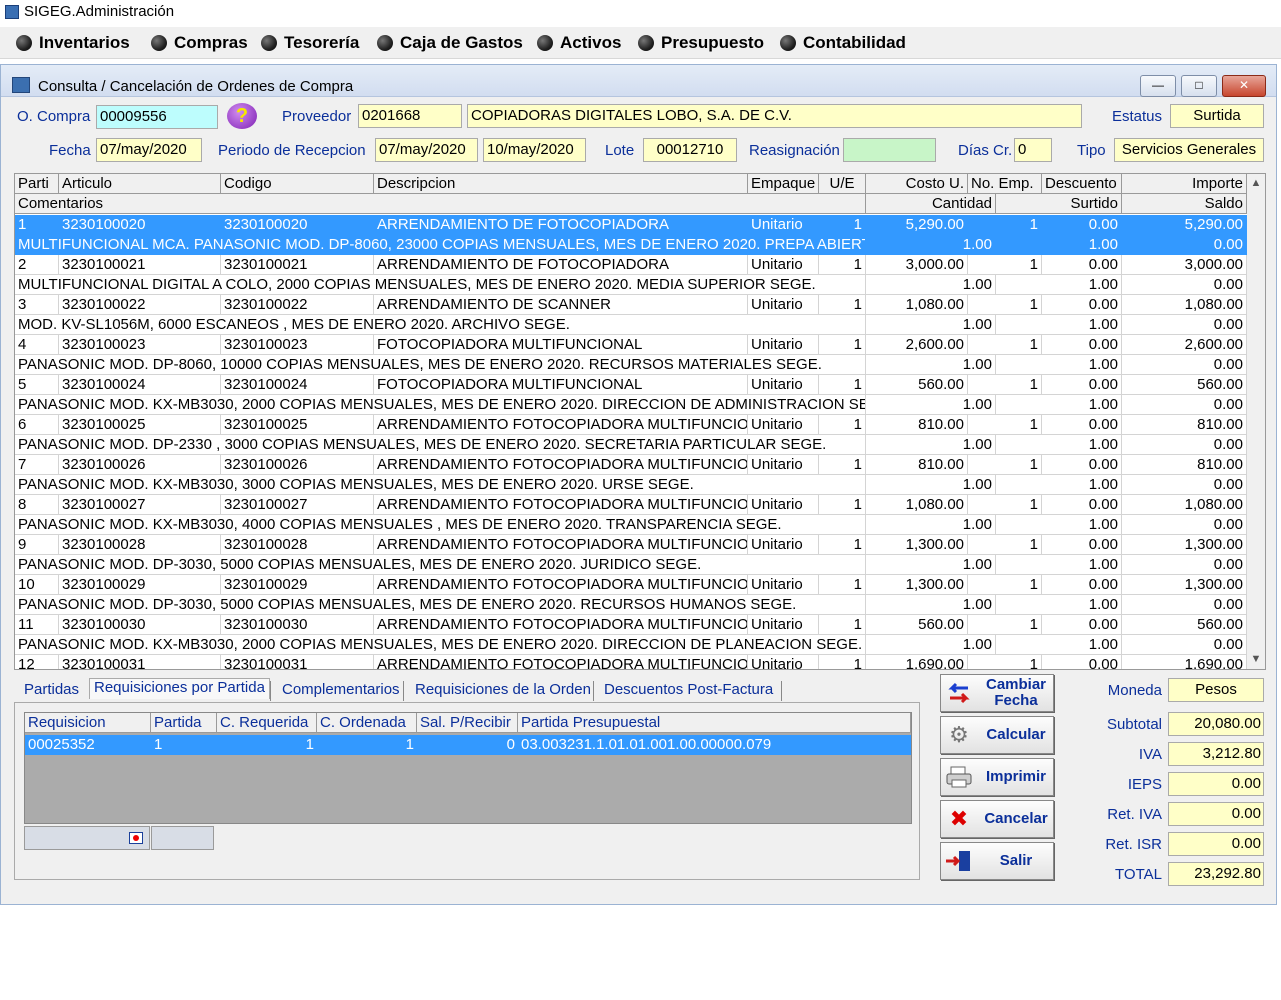 The height and width of the screenshot is (1000, 1281). I want to click on menu-item-contabilidad: Contabilidad, so click(843, 43).